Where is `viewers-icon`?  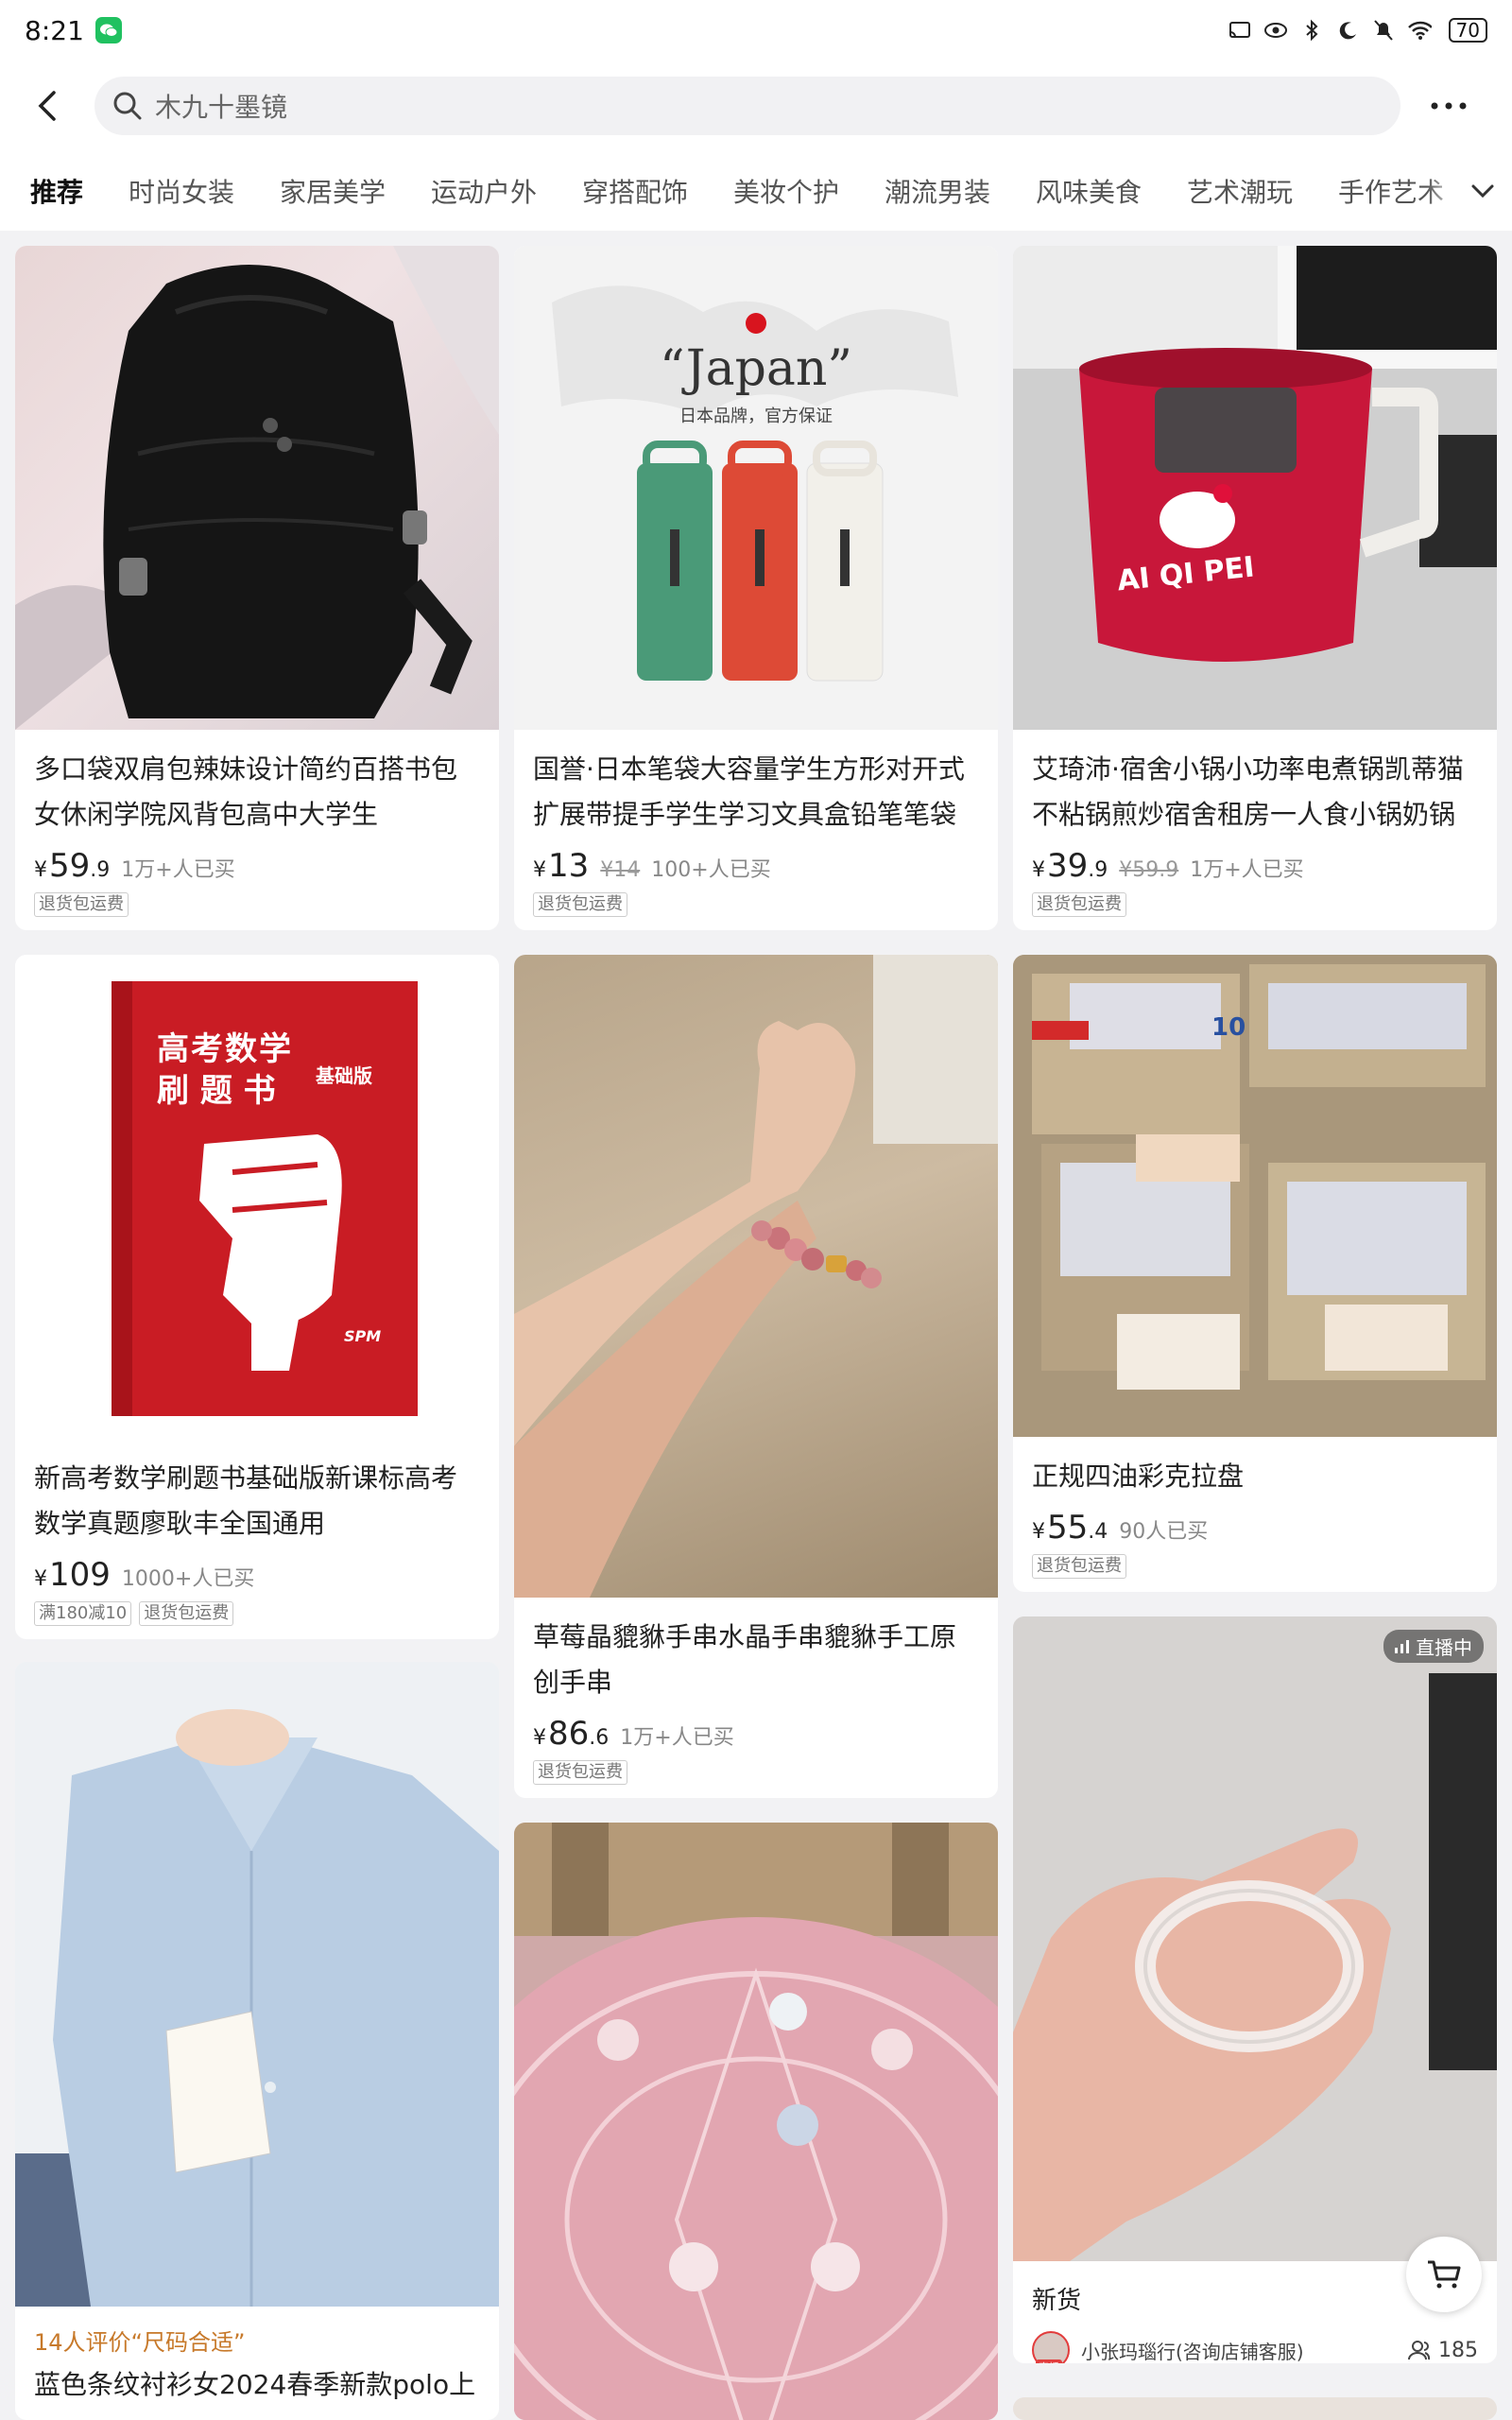 viewers-icon is located at coordinates (1419, 2350).